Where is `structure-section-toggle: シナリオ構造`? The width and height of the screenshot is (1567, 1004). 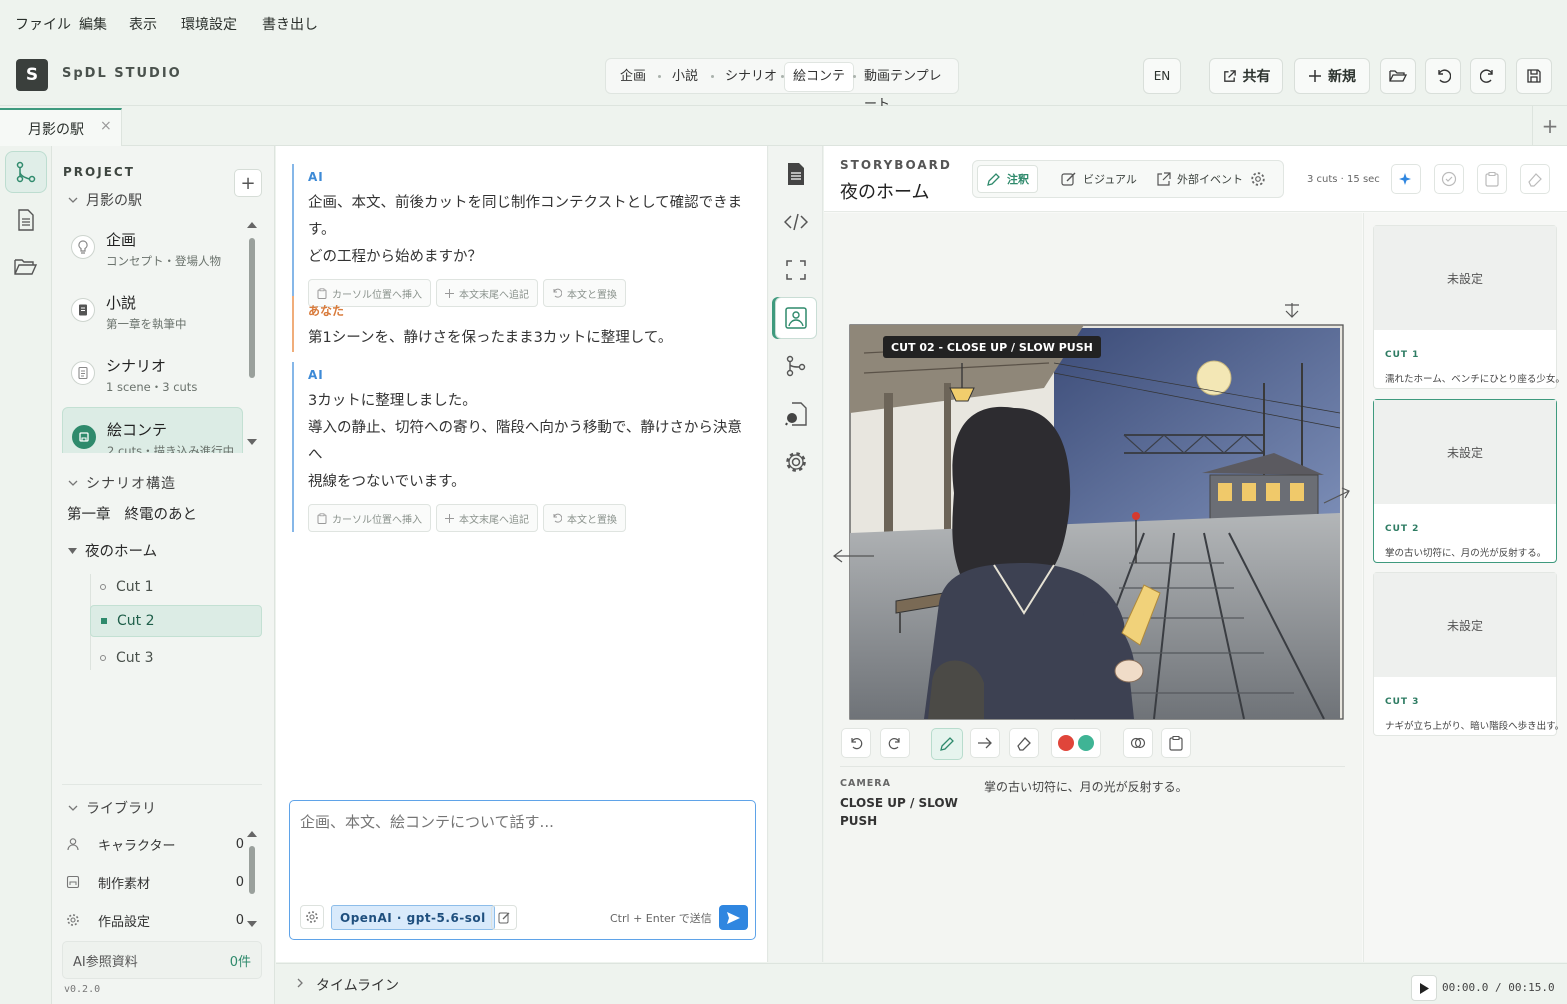 structure-section-toggle: シナリオ構造 is located at coordinates (122, 483).